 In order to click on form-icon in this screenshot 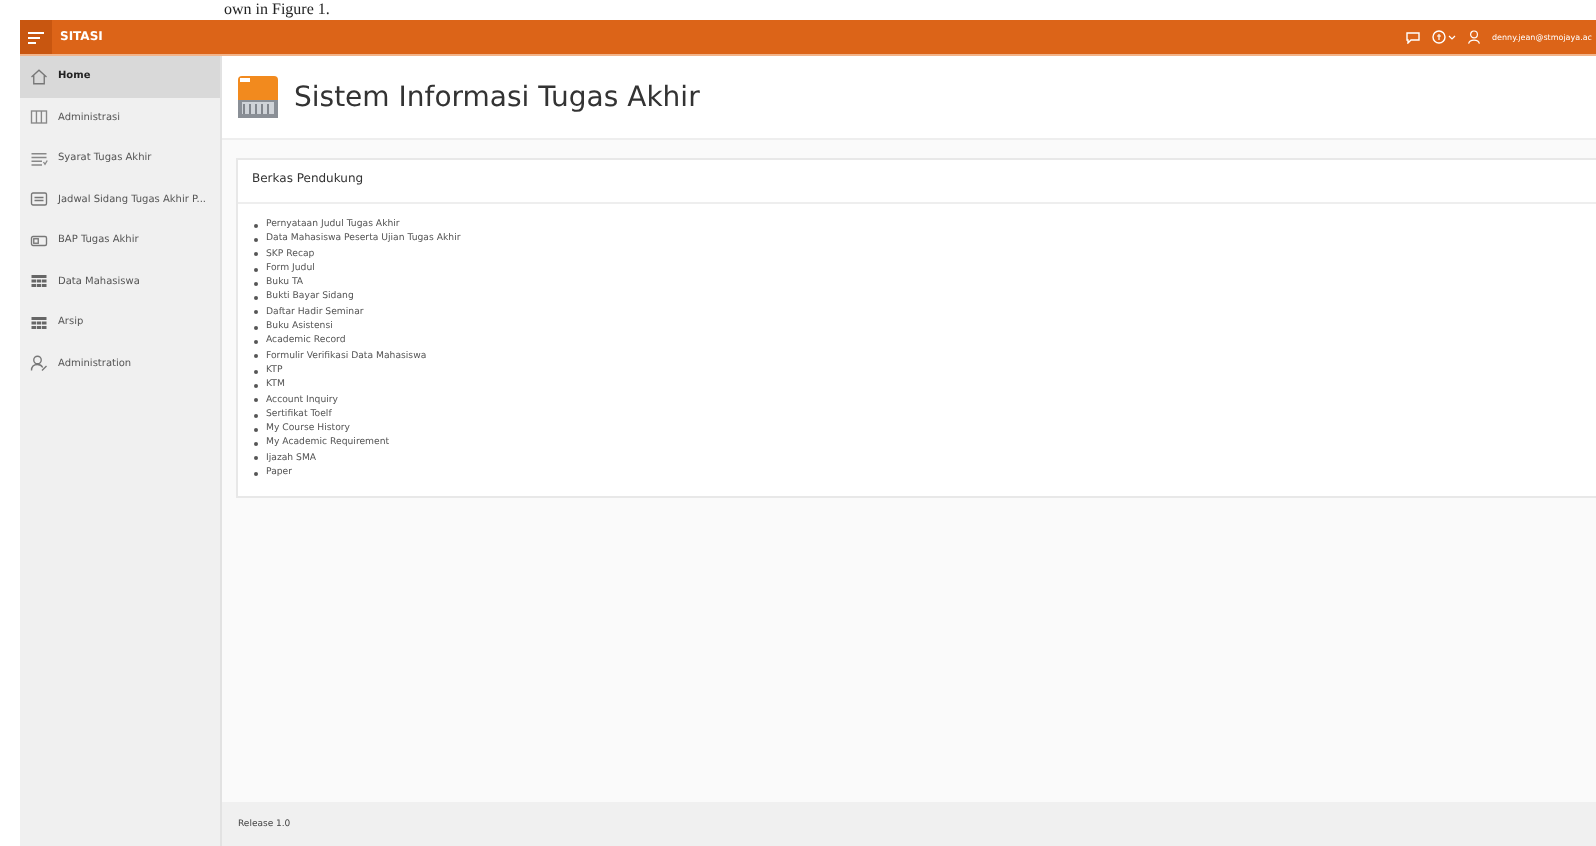, I will do `click(39, 199)`.